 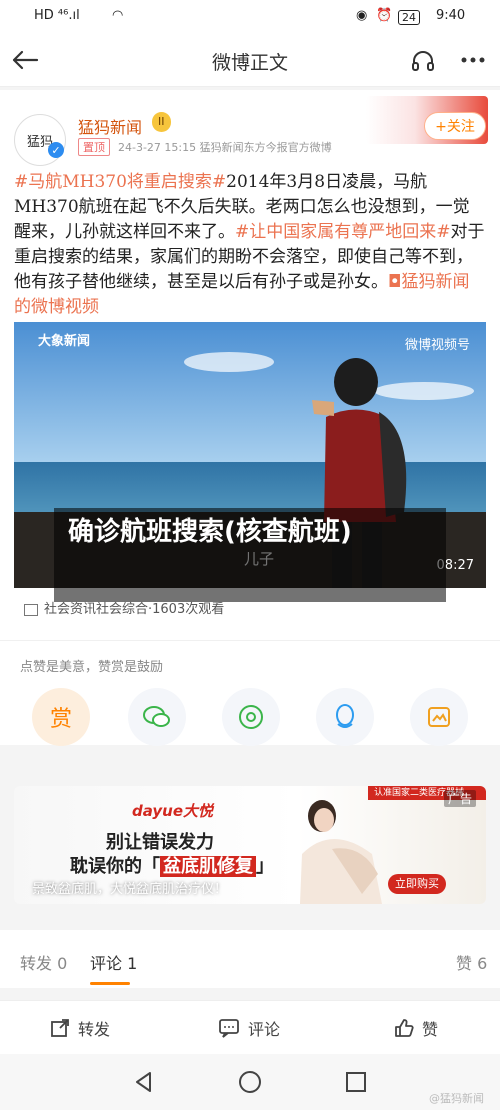 What do you see at coordinates (250, 17) in the screenshot?
I see `status-bar: HD ⁴⁶.ıl ◠ ◉ ⏰ 24 9:40` at bounding box center [250, 17].